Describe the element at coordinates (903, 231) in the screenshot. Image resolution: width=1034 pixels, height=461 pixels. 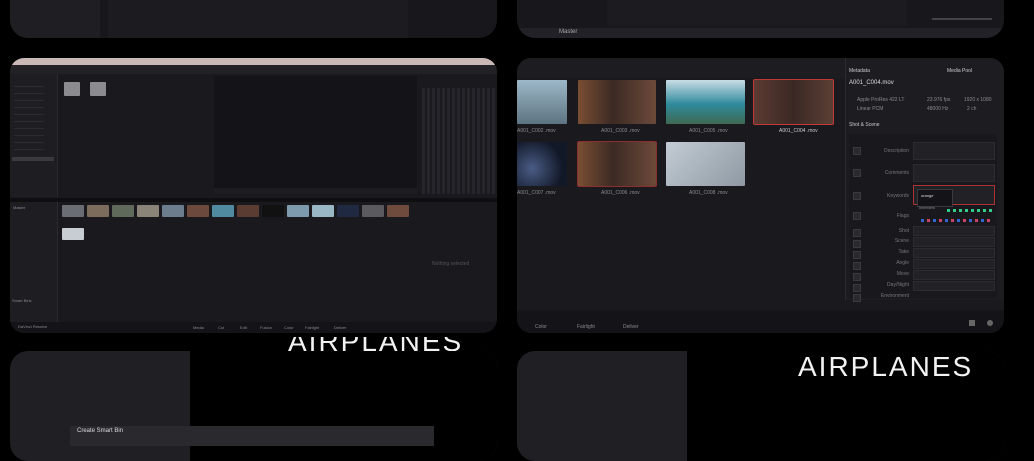
I see `field-label: Shot` at that location.